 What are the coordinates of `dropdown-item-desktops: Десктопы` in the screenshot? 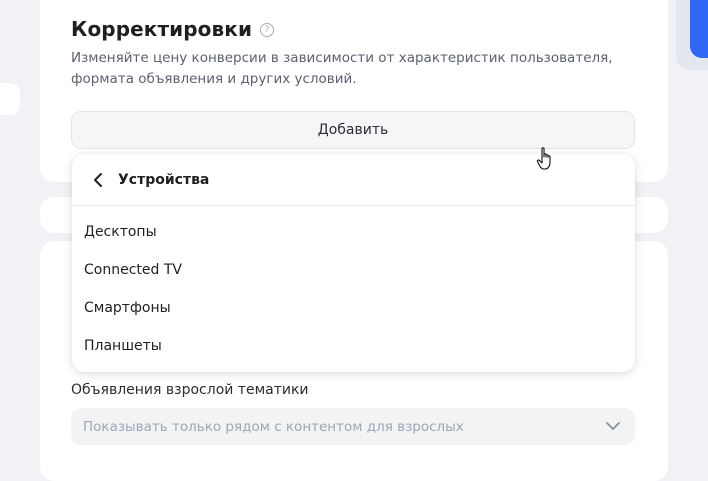 It's located at (353, 232).